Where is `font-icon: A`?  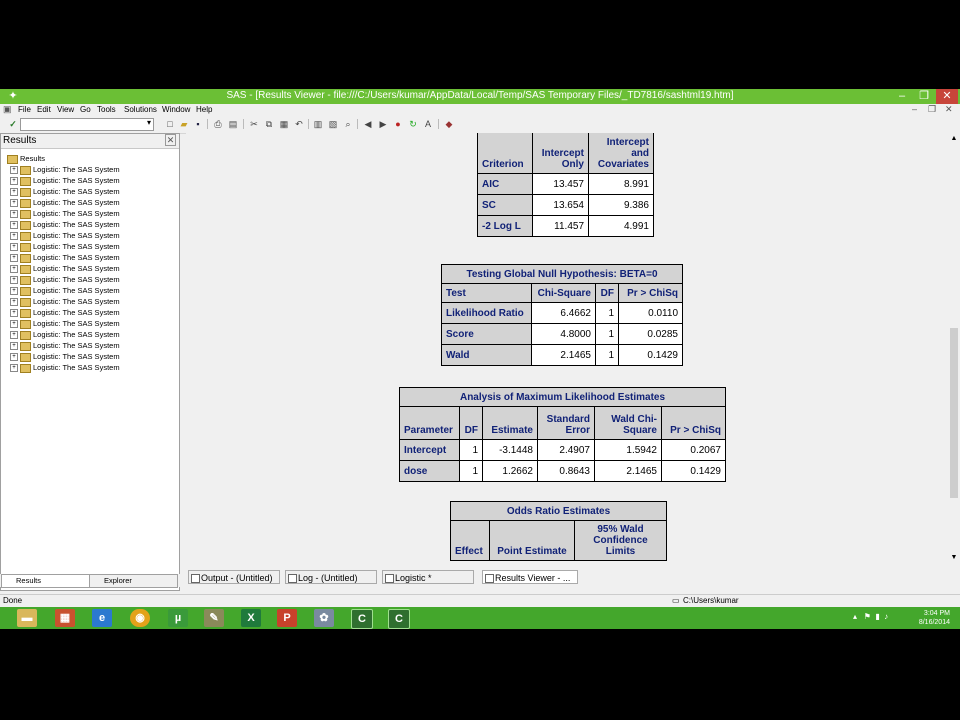
font-icon: A is located at coordinates (428, 124).